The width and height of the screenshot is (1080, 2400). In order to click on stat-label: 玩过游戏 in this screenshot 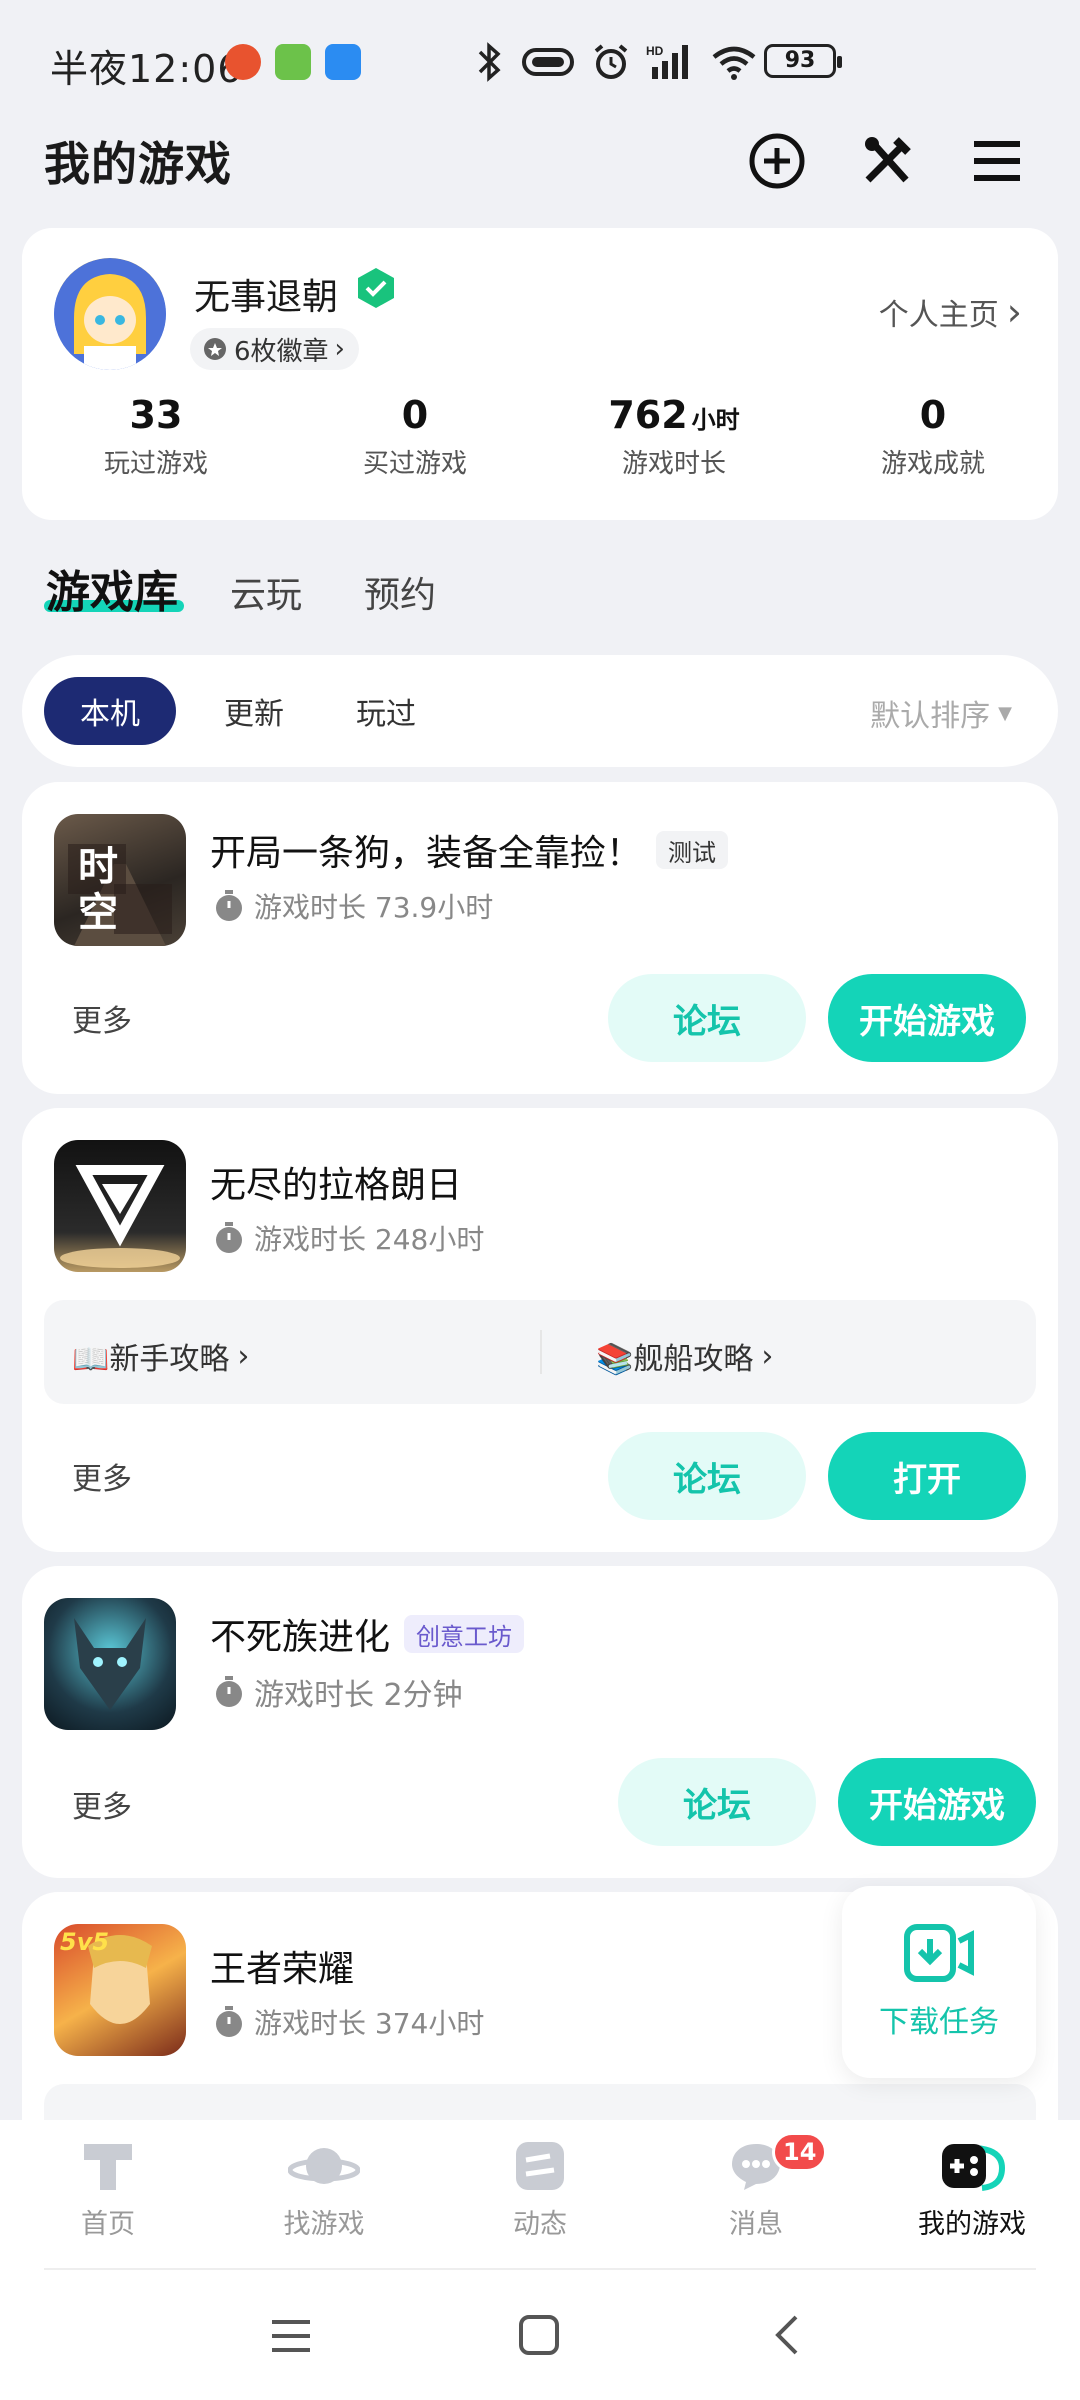, I will do `click(155, 464)`.